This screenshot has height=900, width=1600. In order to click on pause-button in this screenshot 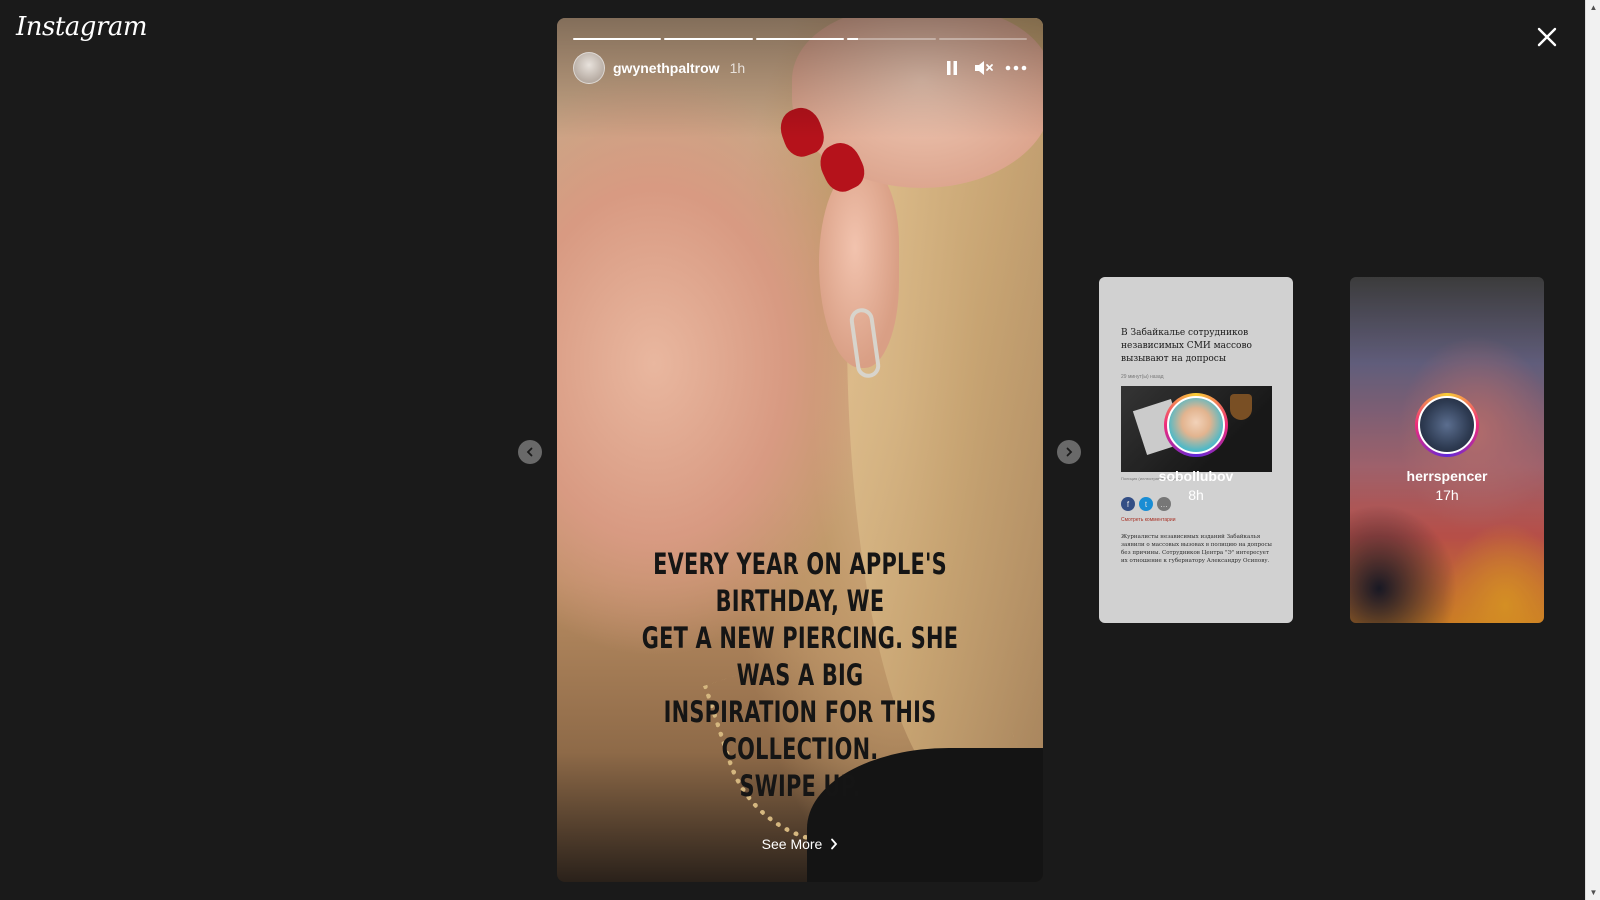, I will do `click(952, 68)`.